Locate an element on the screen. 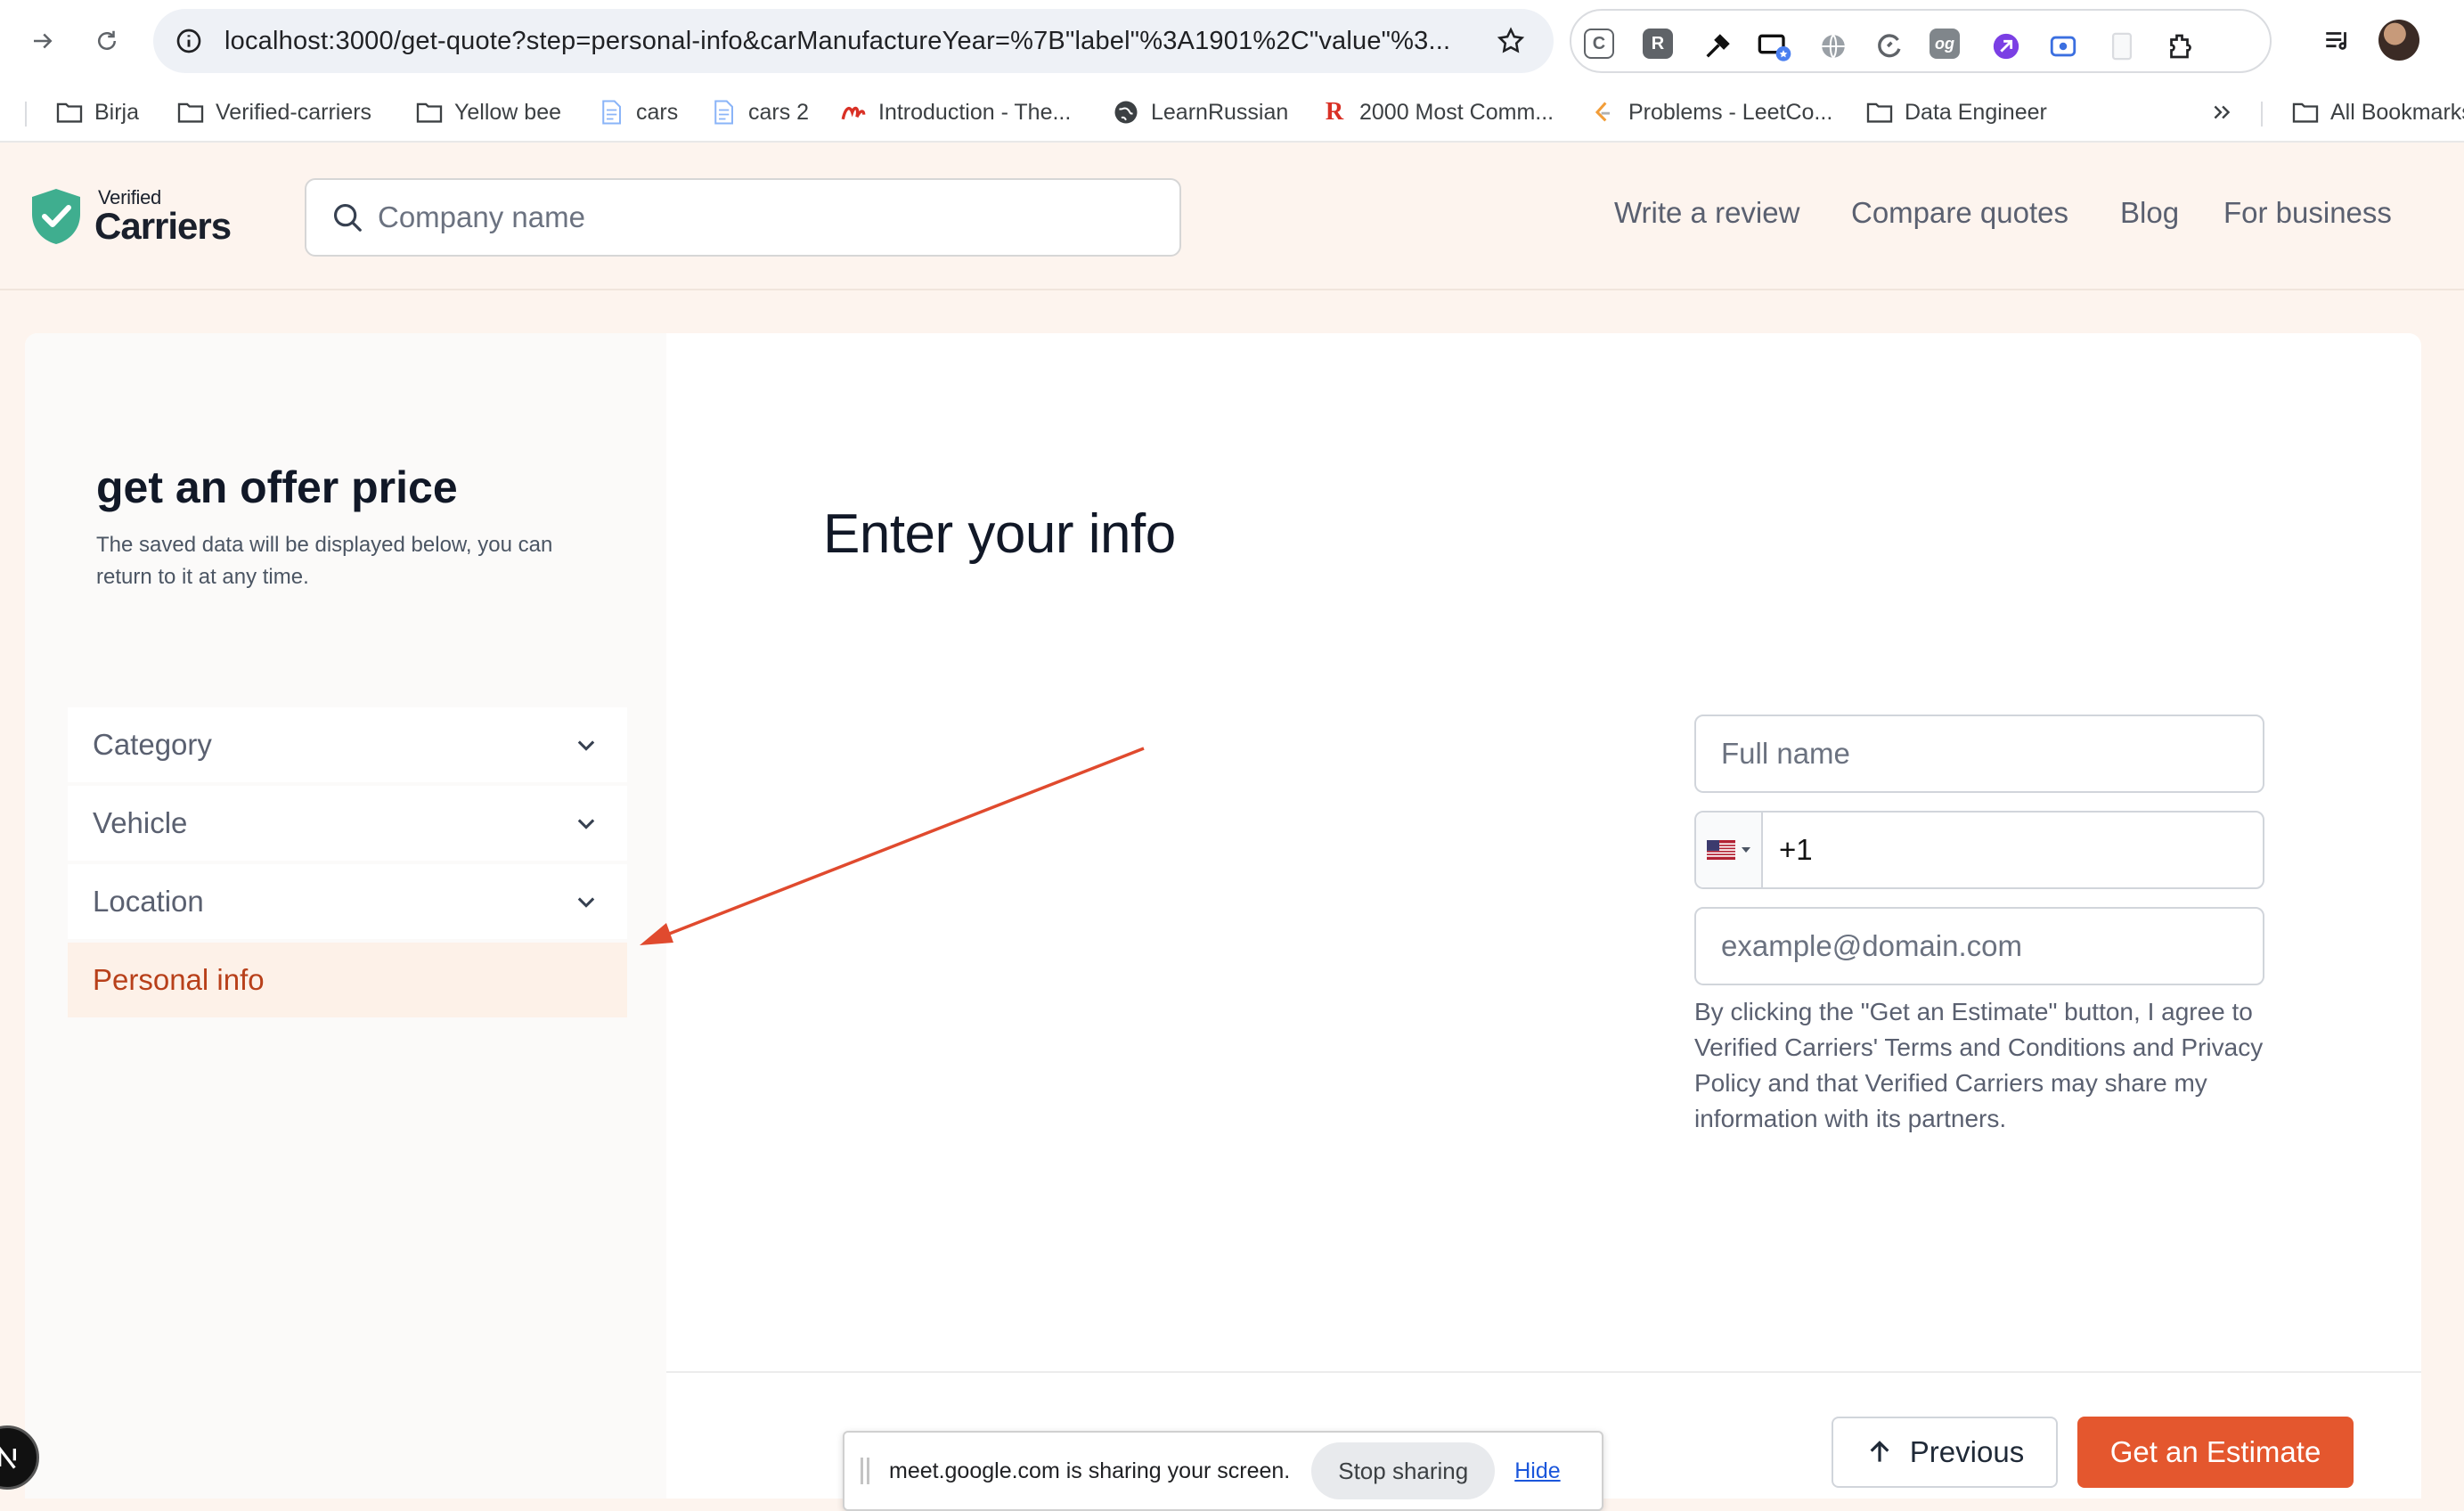 The width and height of the screenshot is (2464, 1511). phone-input is located at coordinates (2021, 850).